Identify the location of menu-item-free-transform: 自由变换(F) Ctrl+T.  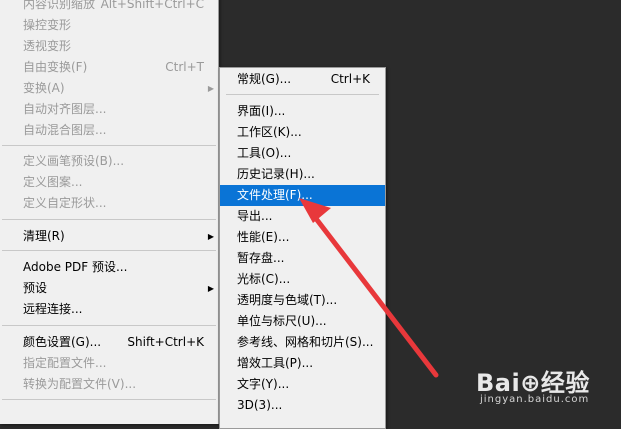
(109, 67).